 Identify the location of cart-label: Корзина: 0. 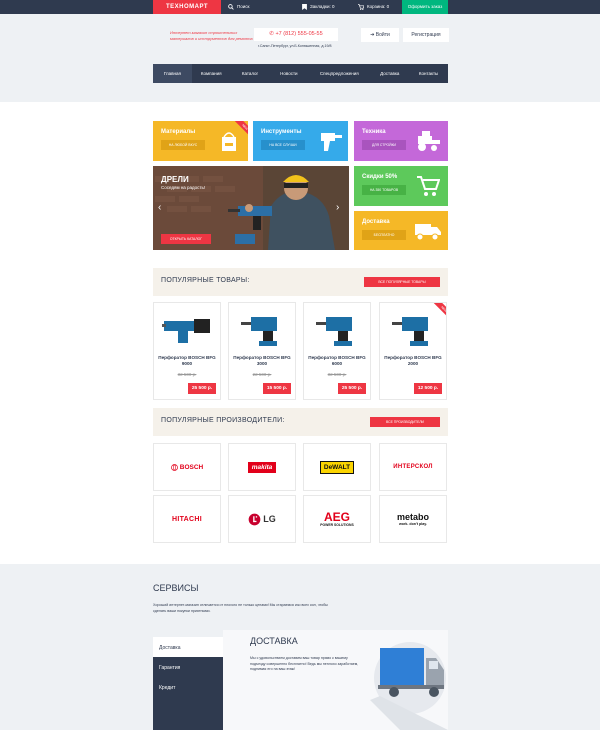
(378, 6).